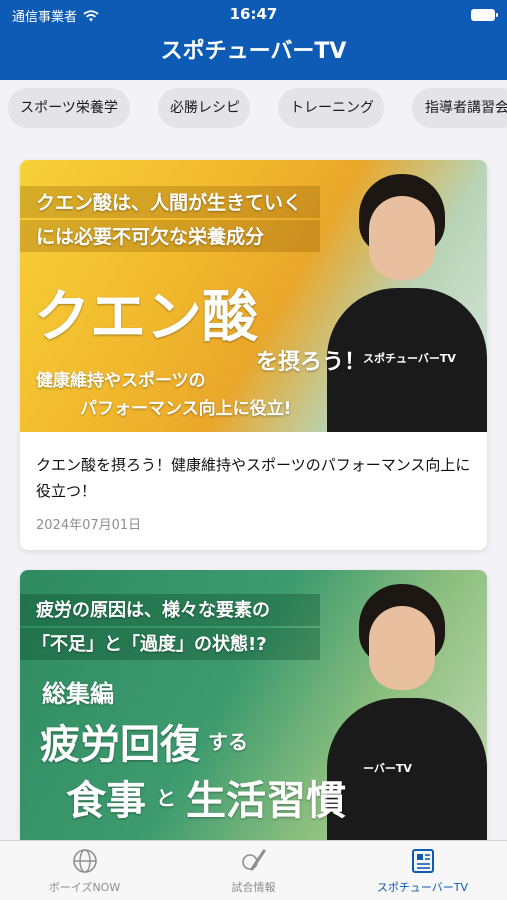  I want to click on tab-spotuber-tv: スポチューバーTV, so click(422, 871).